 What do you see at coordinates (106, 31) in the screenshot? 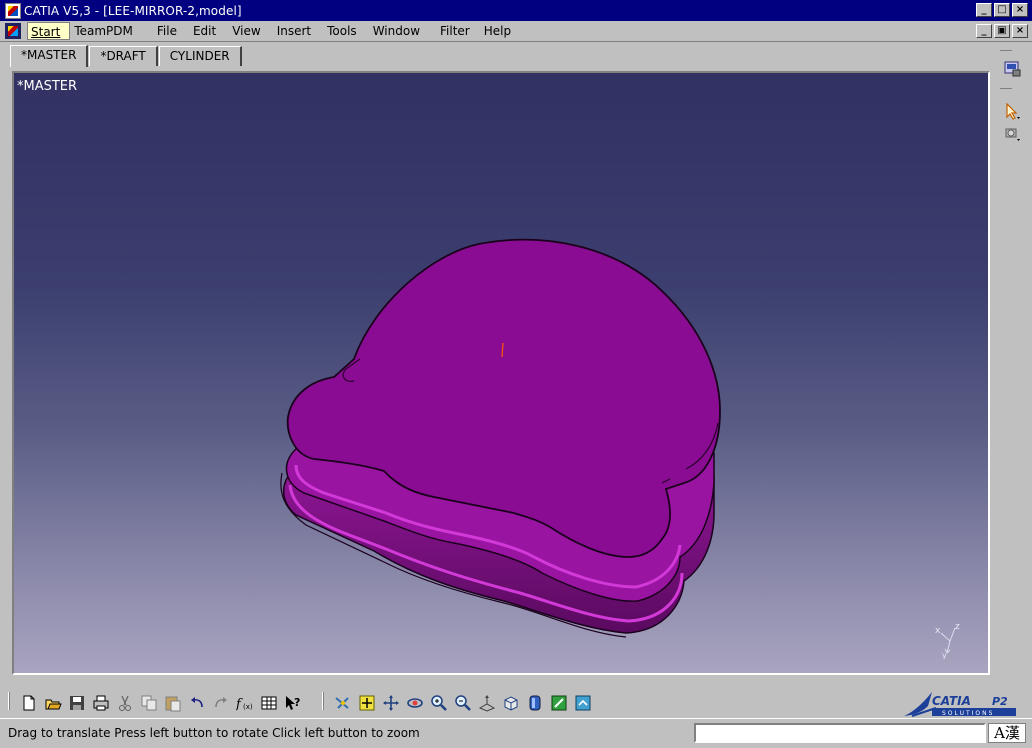
I see `menu-teampdm: TeamPDM` at bounding box center [106, 31].